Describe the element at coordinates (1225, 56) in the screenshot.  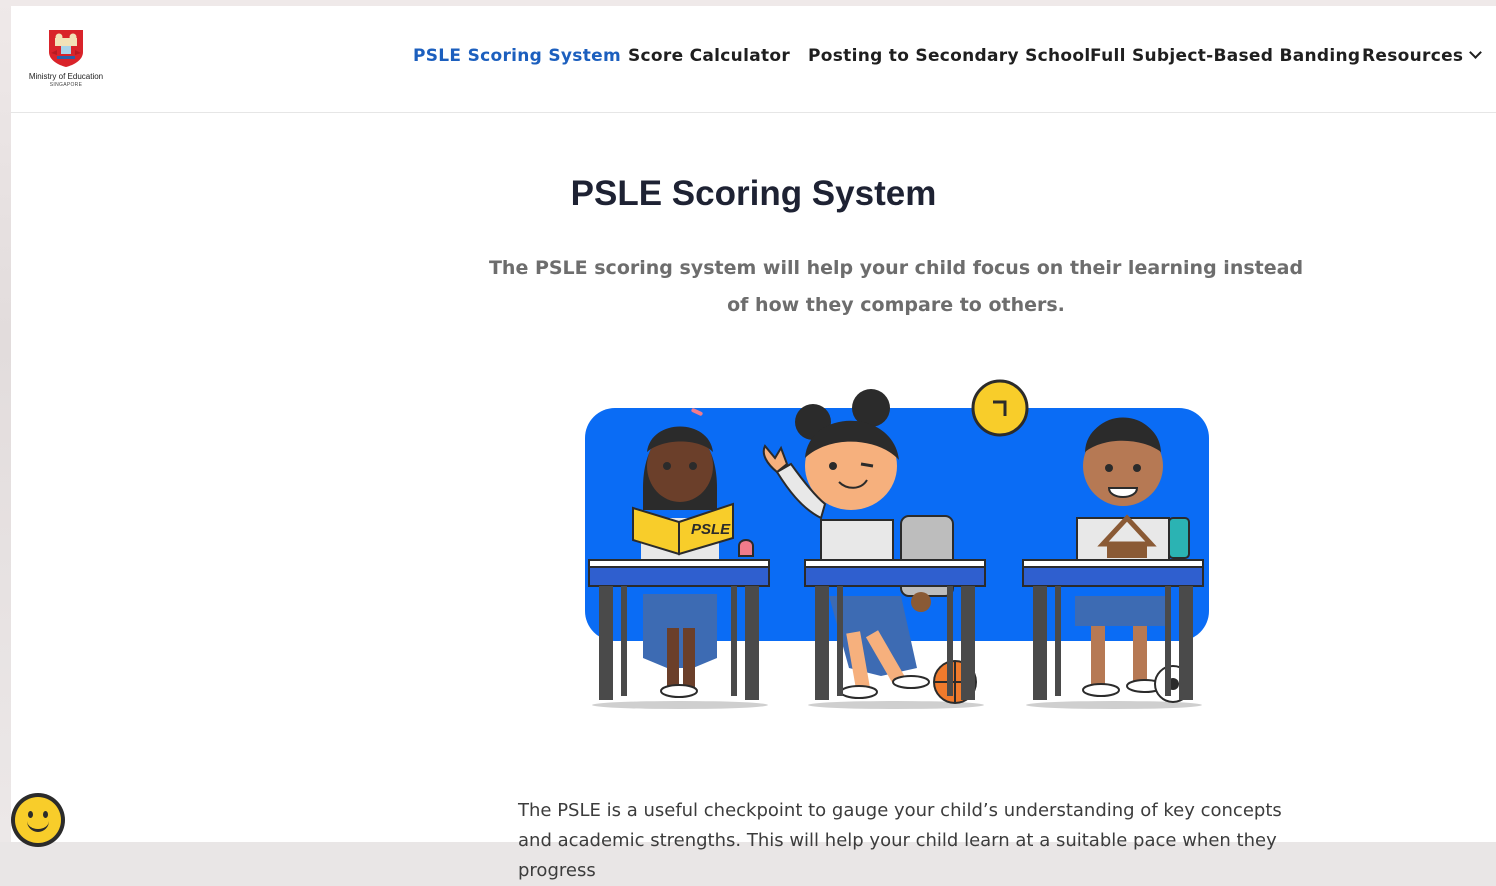
I see `nav-full-subject-based-banding: Full Subject-Based Banding` at that location.